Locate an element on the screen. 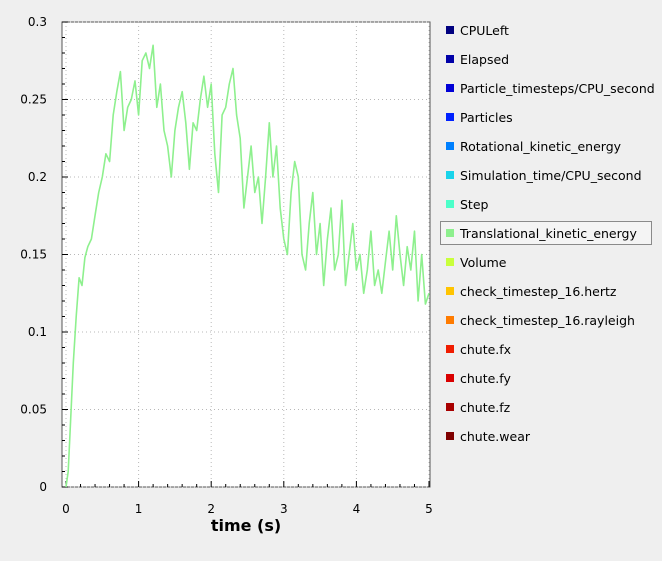 Image resolution: width=662 pixels, height=561 pixels. legend-label: Rotational_kinetic_energy is located at coordinates (541, 146).